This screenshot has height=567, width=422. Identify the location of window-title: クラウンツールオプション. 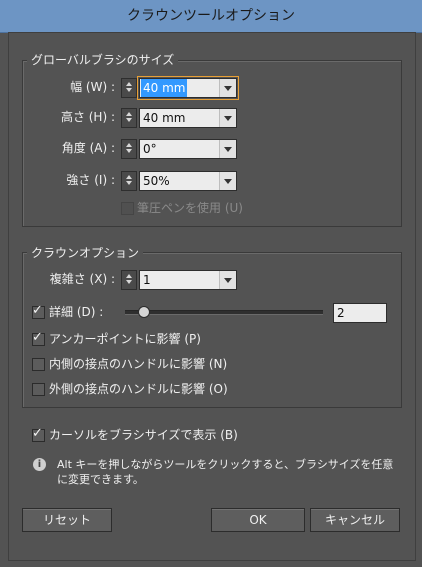
(211, 16).